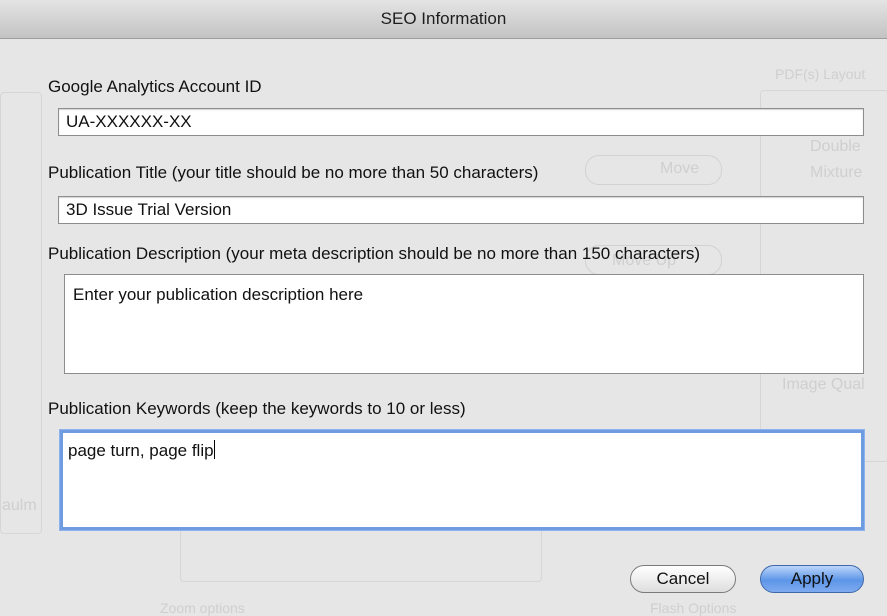 The height and width of the screenshot is (616, 887). I want to click on publication-description-textarea: Enter your publication description here, so click(464, 324).